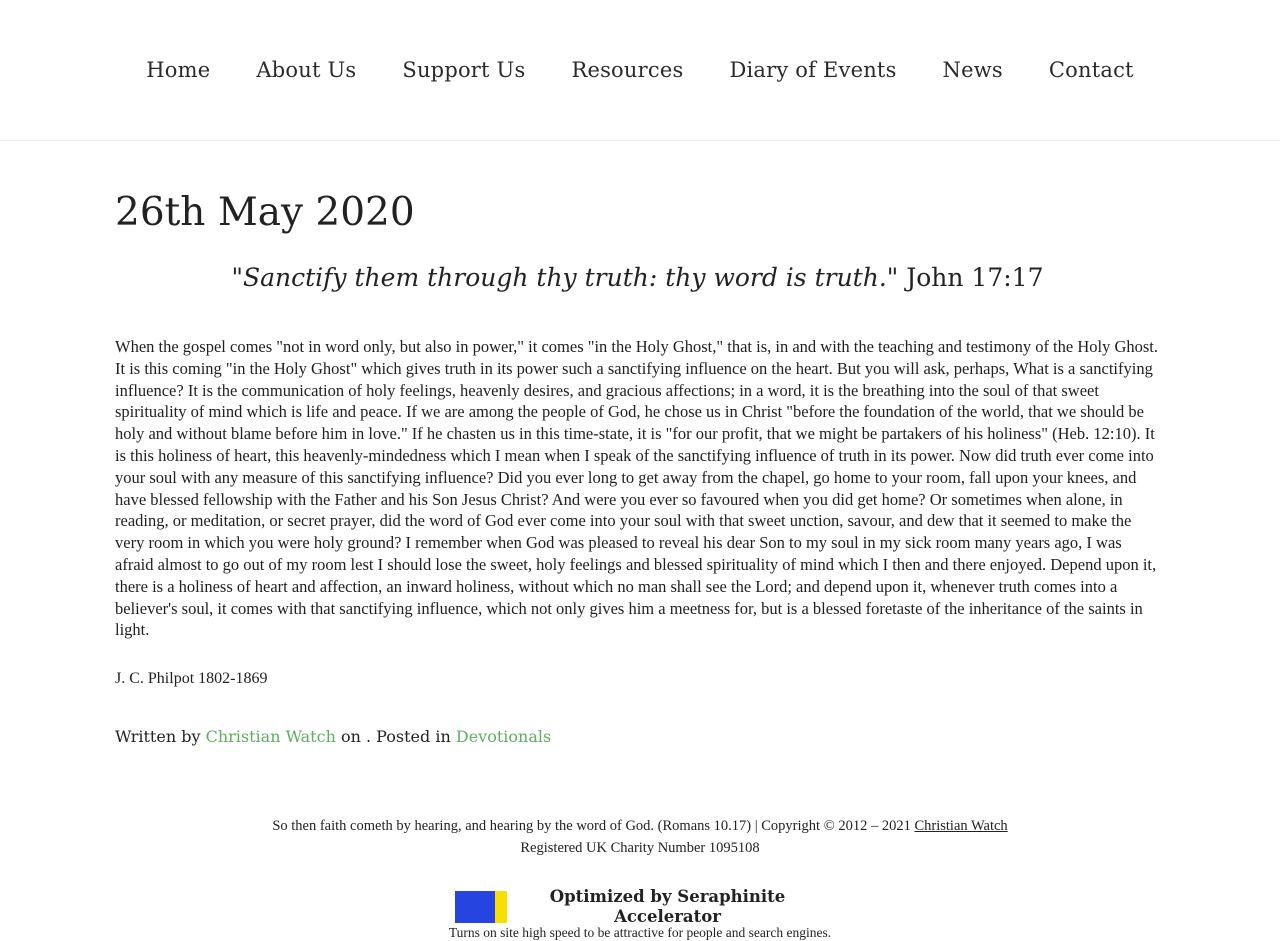 This screenshot has height=941, width=1280. I want to click on accelerator-logo-accent-icon, so click(501, 907).